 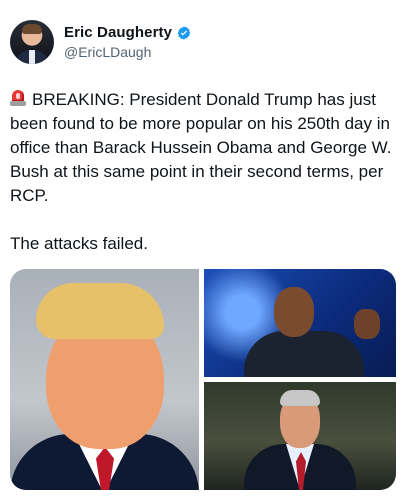 What do you see at coordinates (79, 243) in the screenshot?
I see `tweet-paragraph-2: The attacks failed.` at bounding box center [79, 243].